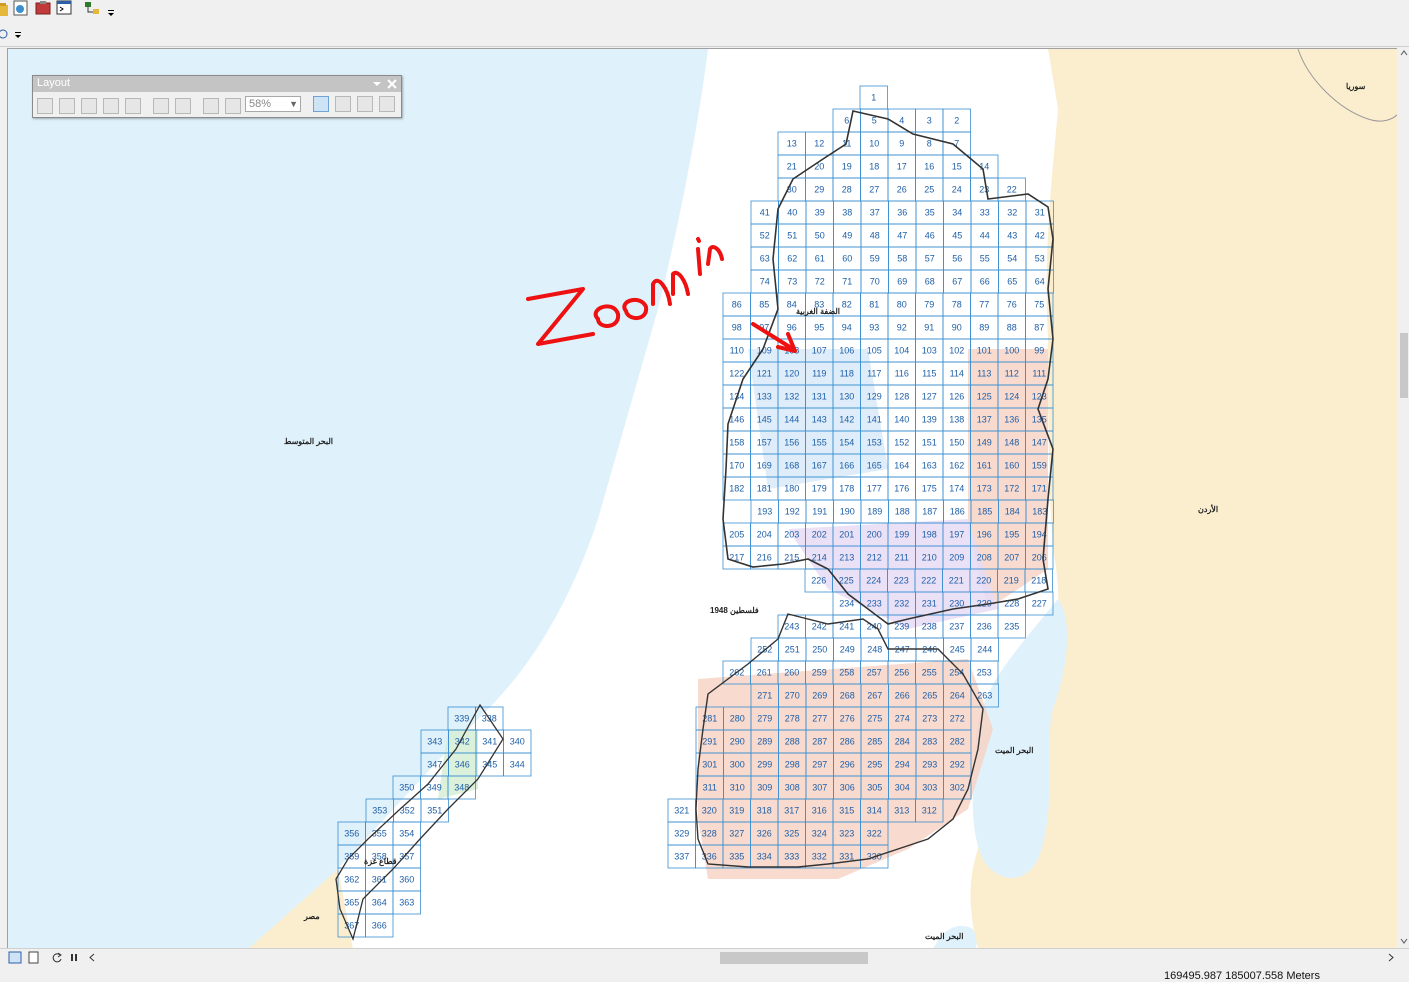  What do you see at coordinates (792, 512) in the screenshot?
I see `grid-cell-label: 192` at bounding box center [792, 512].